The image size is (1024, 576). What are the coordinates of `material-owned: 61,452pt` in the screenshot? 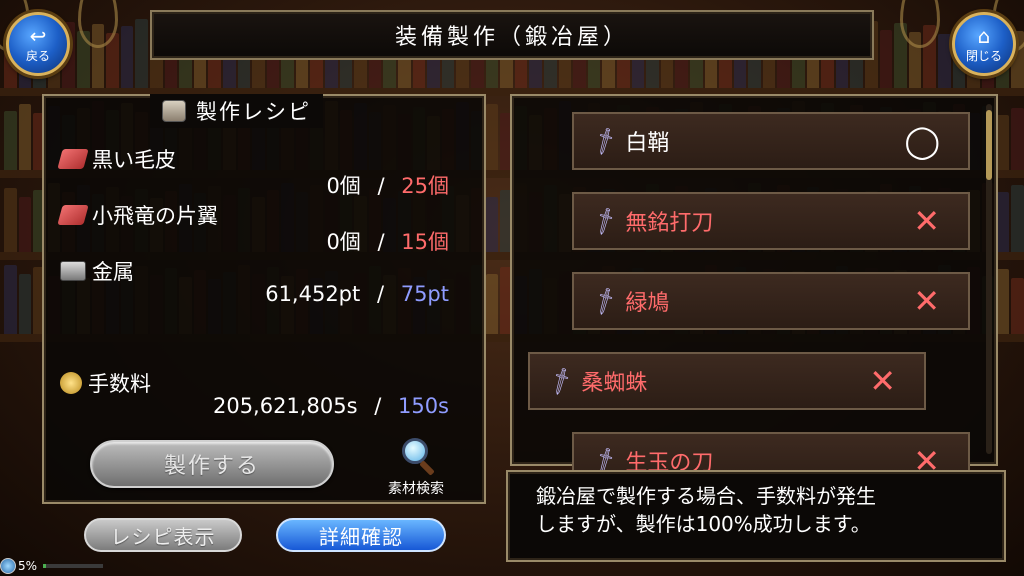 It's located at (313, 294).